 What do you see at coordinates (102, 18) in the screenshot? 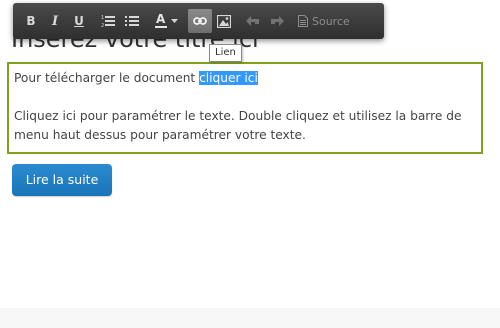
I see `svg-text: 1` at bounding box center [102, 18].